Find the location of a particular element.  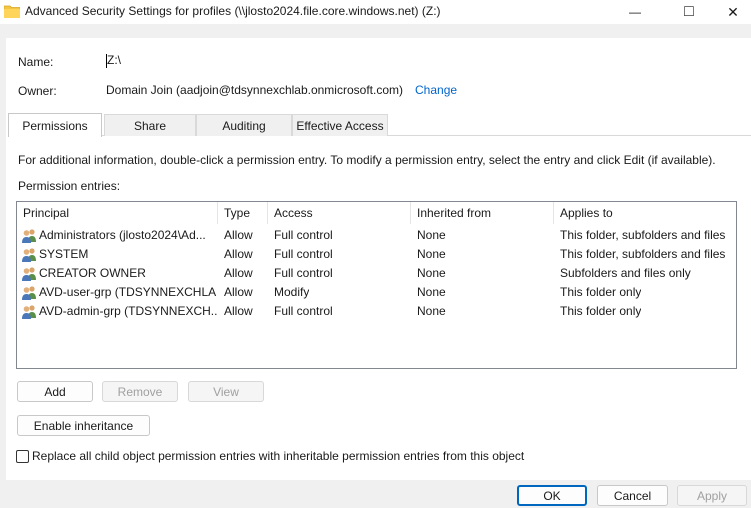

add-button: Add is located at coordinates (55, 391).